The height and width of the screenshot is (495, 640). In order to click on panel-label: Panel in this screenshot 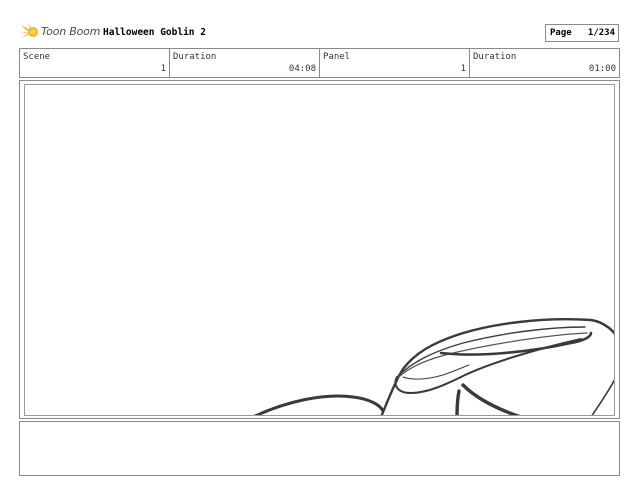, I will do `click(337, 57)`.